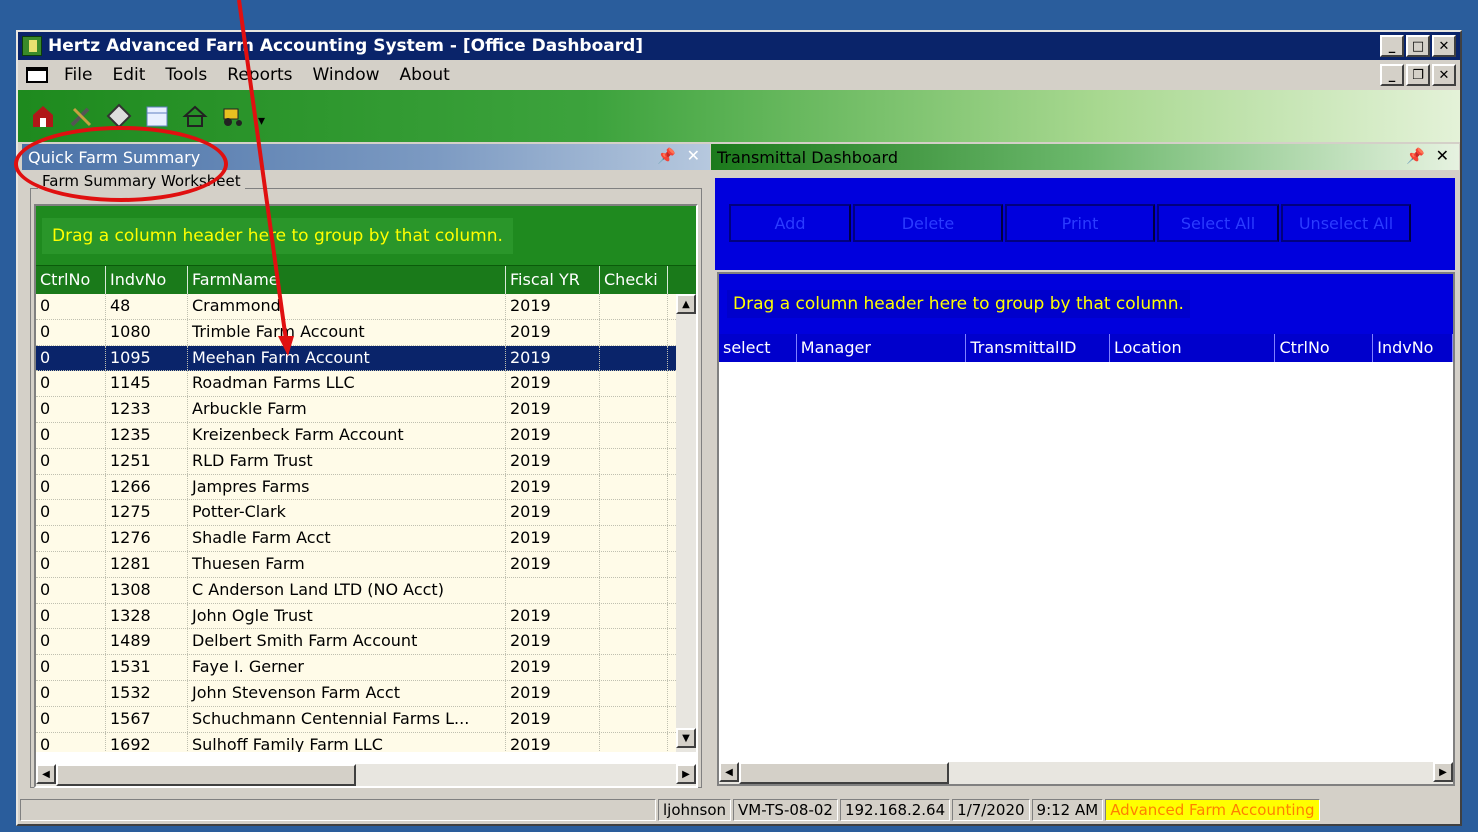  I want to click on cell-indvno: 1328, so click(147, 616).